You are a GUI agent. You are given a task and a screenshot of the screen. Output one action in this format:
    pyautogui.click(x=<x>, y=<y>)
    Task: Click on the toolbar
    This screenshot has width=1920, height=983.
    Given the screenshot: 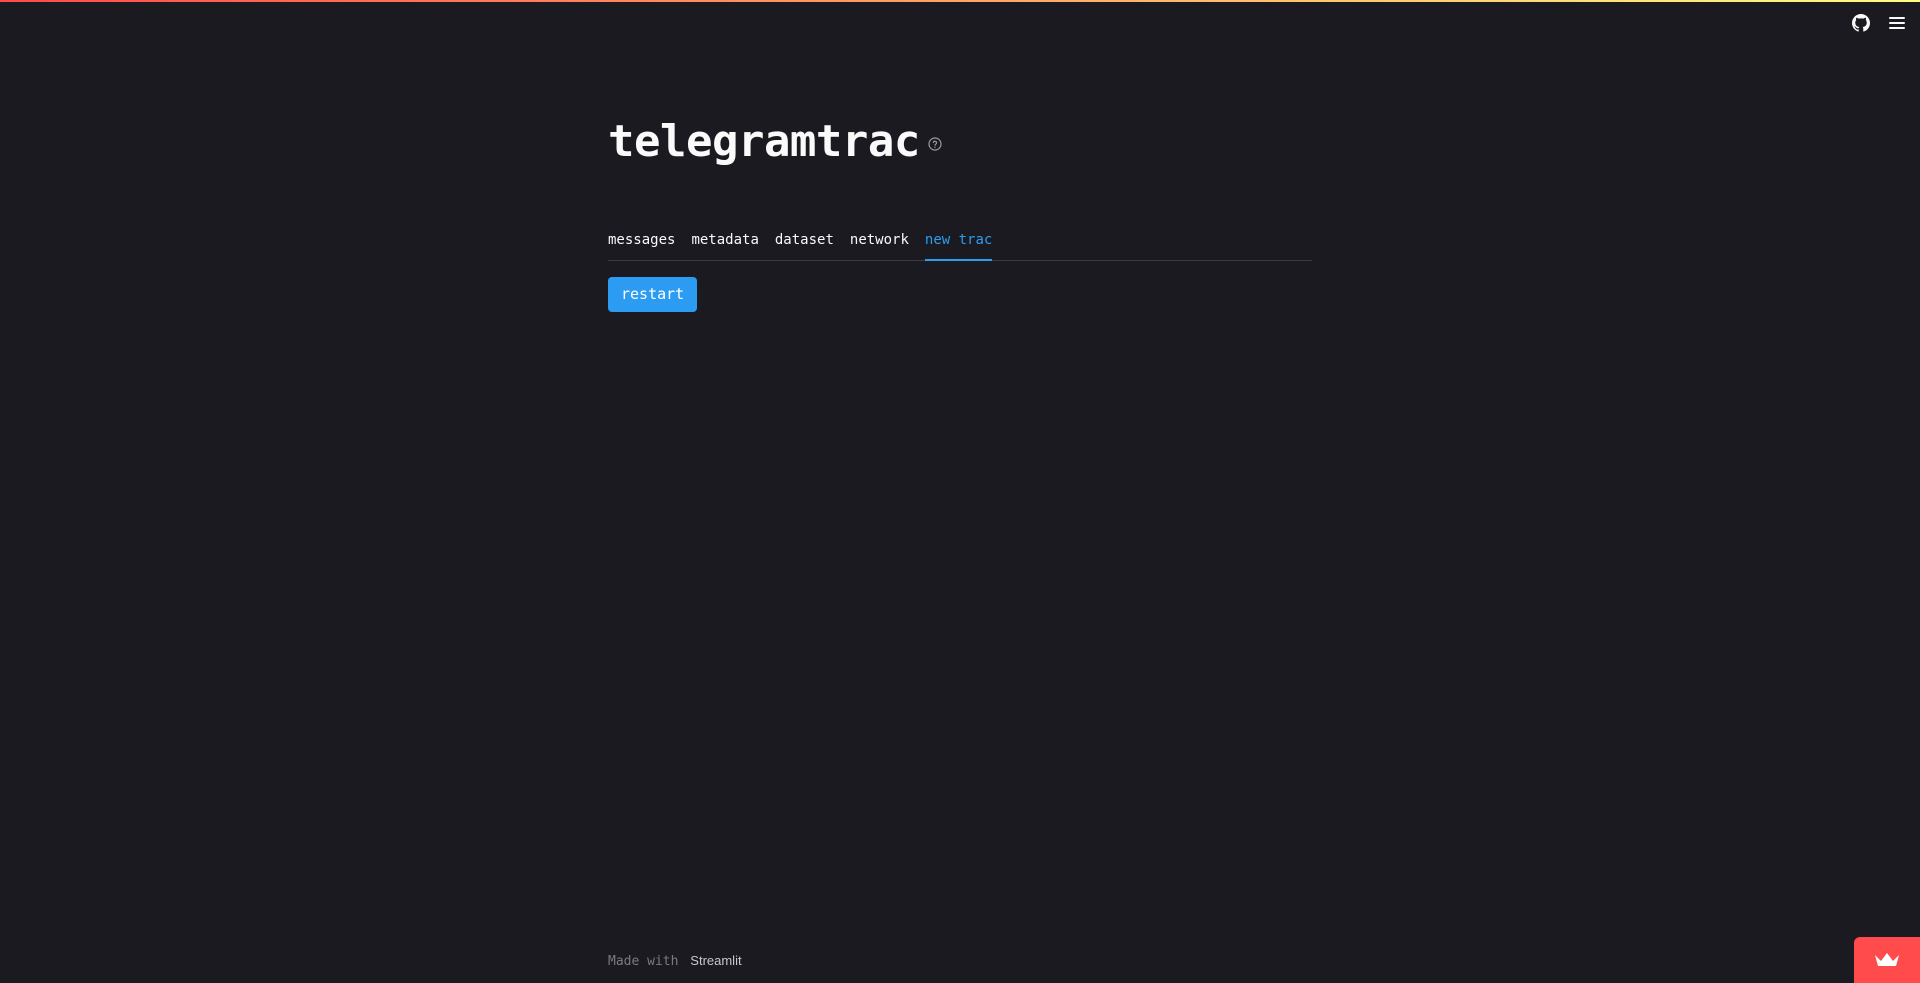 What is the action you would take?
    pyautogui.click(x=1879, y=23)
    